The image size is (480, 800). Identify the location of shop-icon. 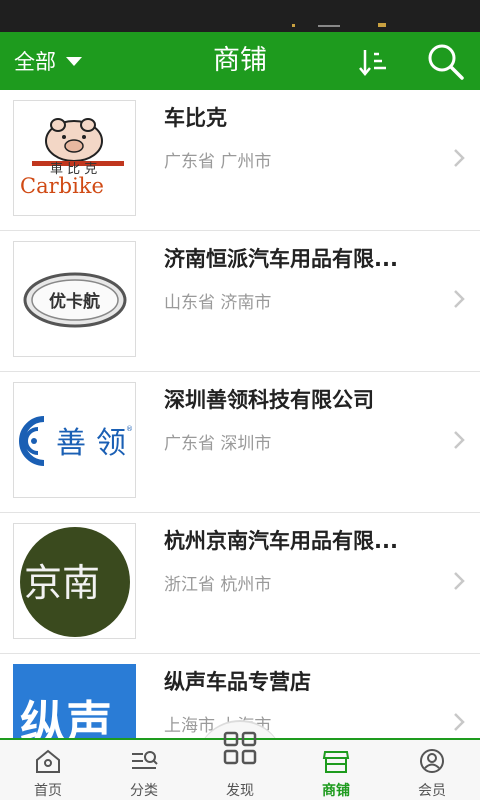
(336, 762).